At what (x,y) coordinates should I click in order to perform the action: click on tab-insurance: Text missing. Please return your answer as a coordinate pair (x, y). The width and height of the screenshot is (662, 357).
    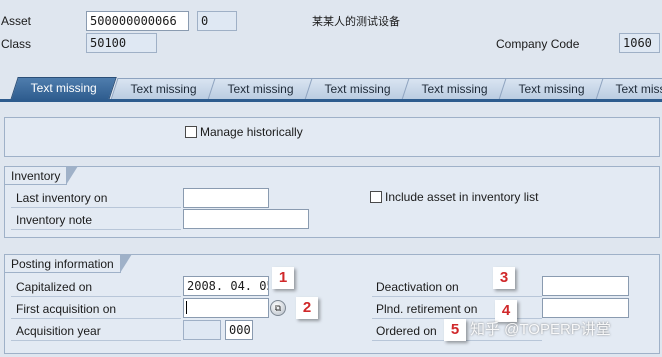
    Looking at the image, I should click on (551, 89).